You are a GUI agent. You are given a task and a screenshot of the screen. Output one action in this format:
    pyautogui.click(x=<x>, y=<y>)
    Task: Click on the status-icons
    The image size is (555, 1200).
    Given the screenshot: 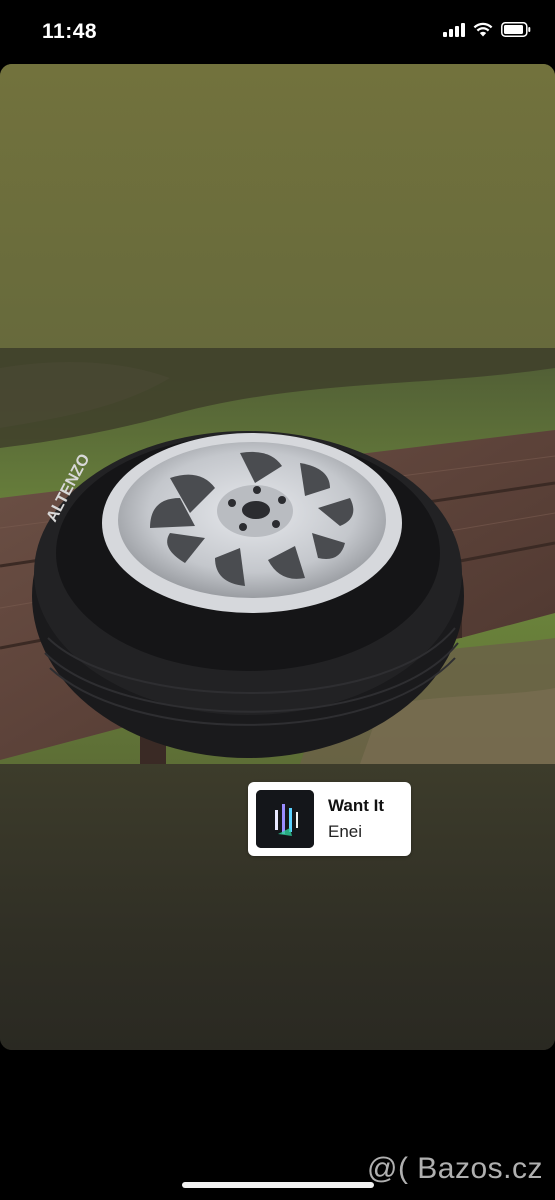 What is the action you would take?
    pyautogui.click(x=487, y=29)
    